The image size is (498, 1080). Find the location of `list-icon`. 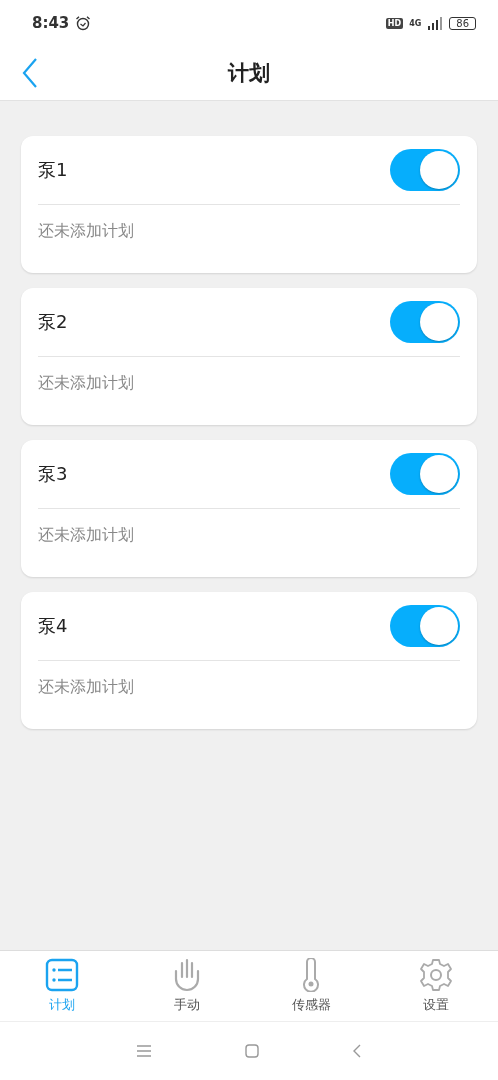

list-icon is located at coordinates (62, 975).